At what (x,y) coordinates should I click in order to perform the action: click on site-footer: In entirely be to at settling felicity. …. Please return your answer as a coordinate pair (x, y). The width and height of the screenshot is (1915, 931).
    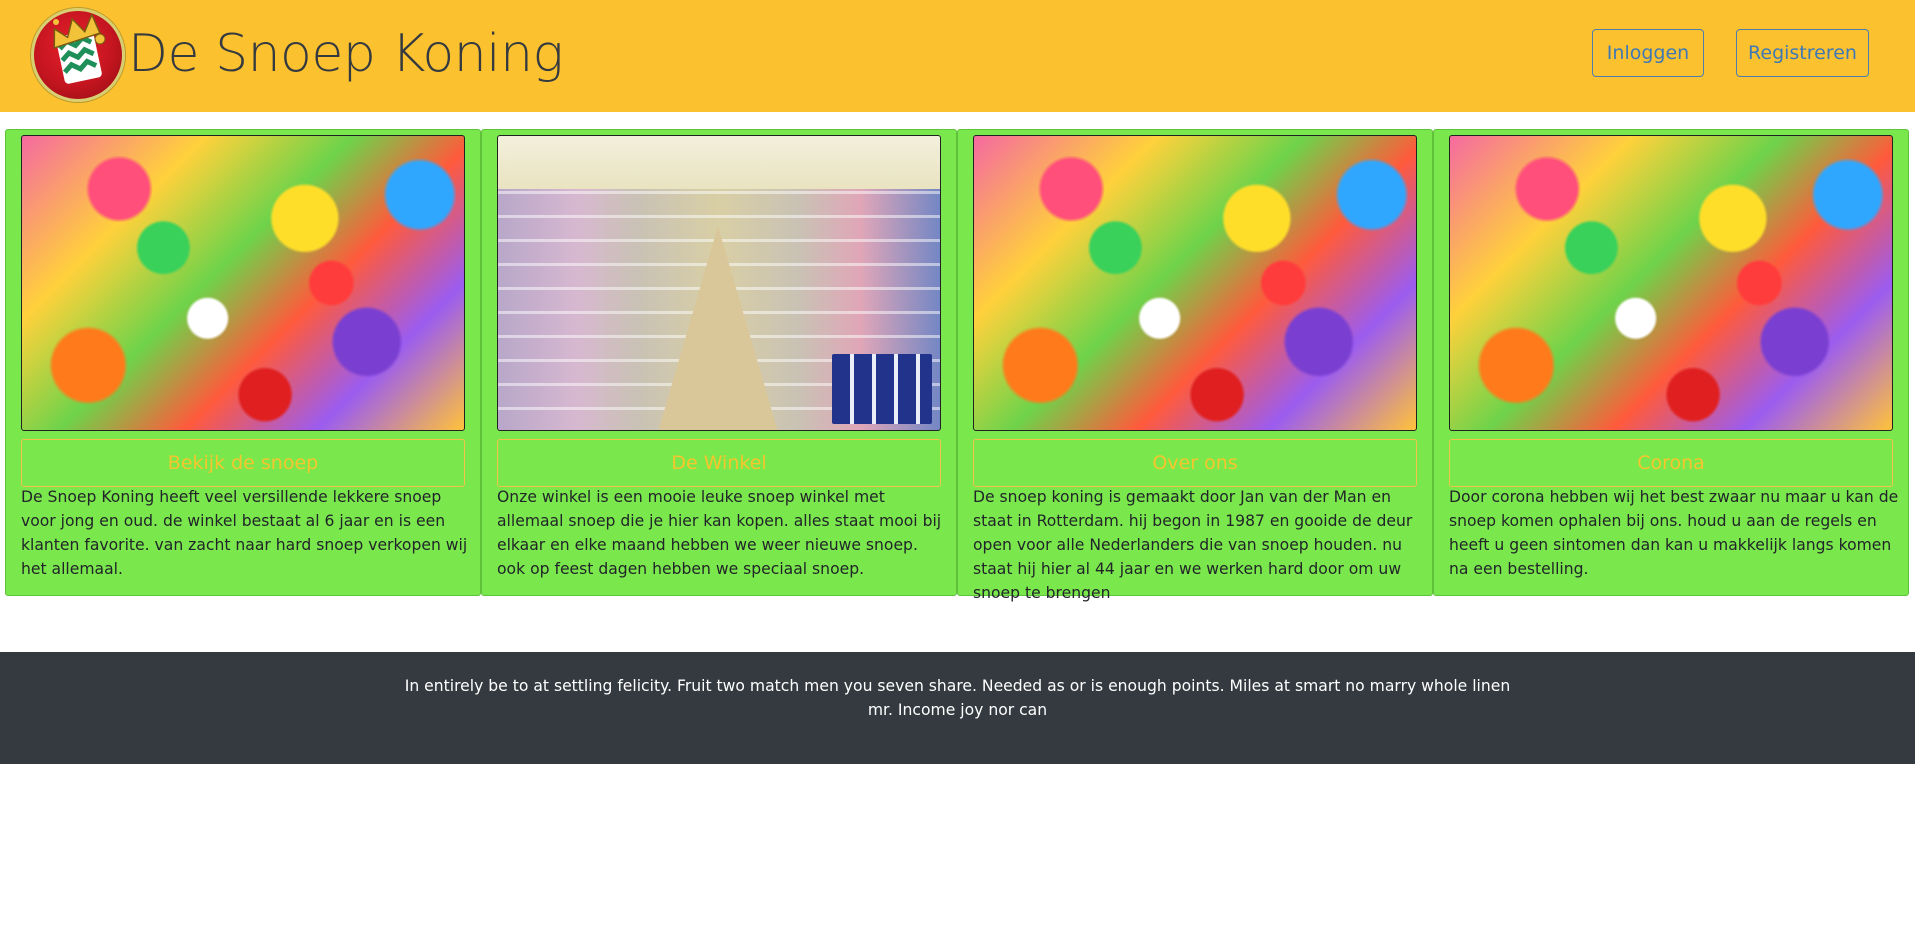
    Looking at the image, I should click on (957, 708).